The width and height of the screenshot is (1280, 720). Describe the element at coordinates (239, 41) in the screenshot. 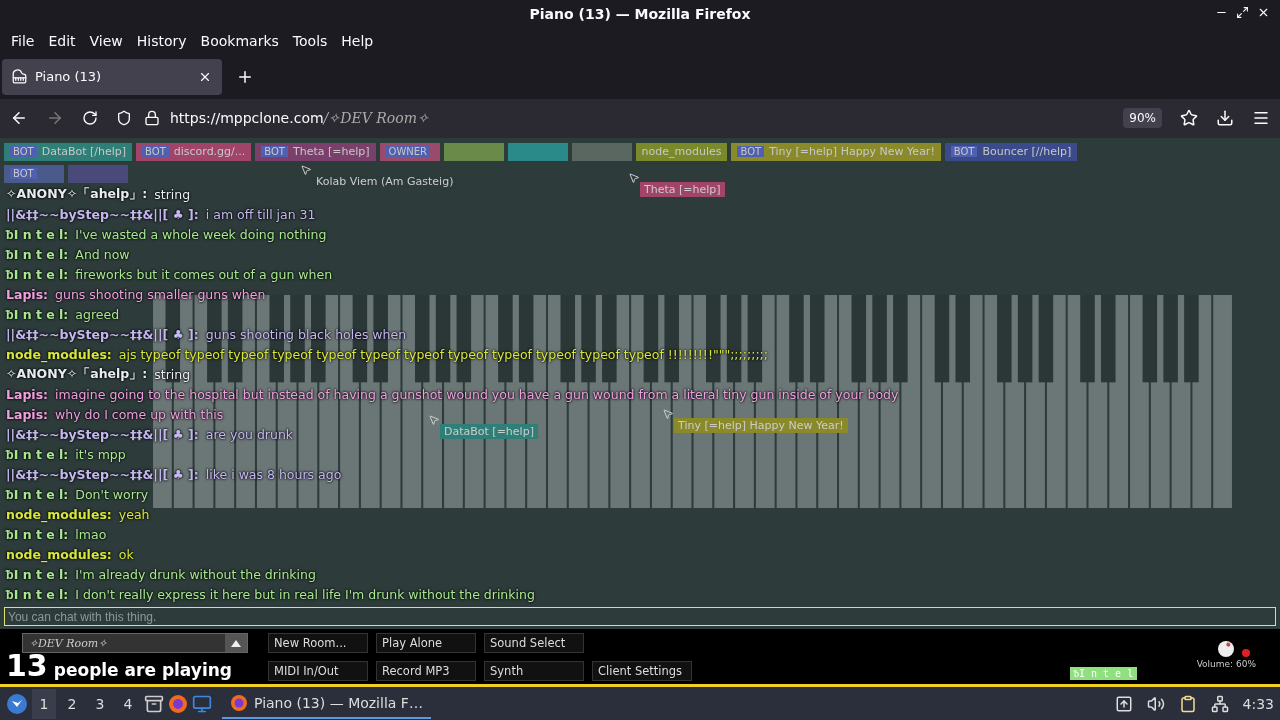

I see `menu-item: Bookmarks` at that location.